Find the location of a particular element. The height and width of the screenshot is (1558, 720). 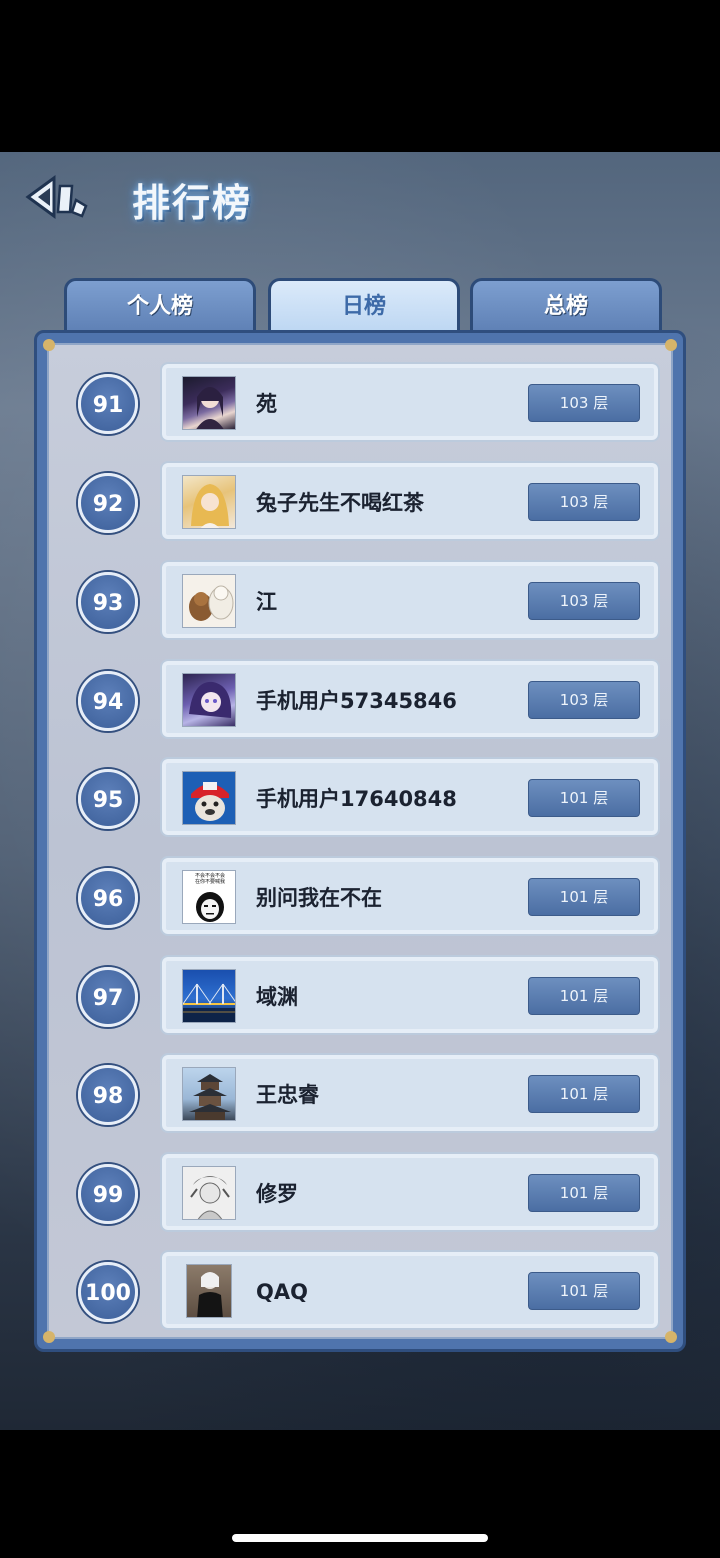

anime-girl-avatar is located at coordinates (209, 403).